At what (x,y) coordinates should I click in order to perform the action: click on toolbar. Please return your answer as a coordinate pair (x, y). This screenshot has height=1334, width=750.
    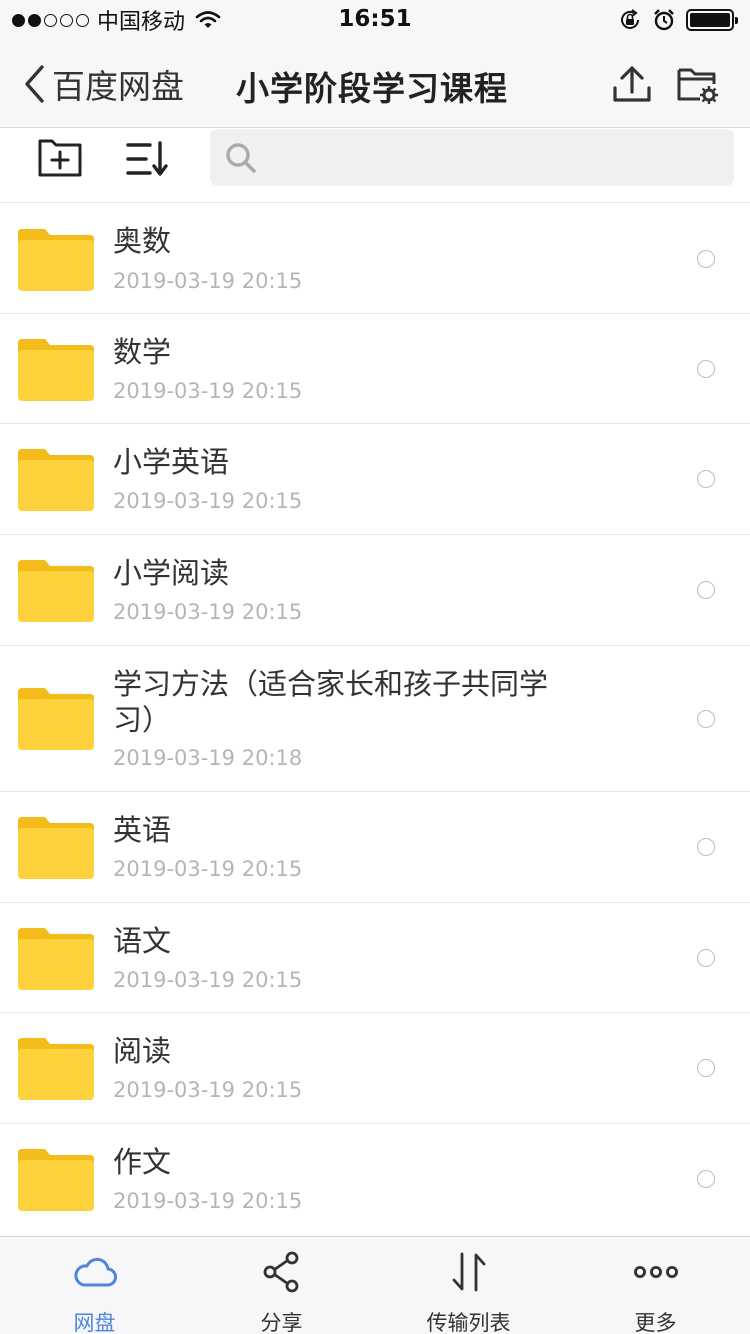
    Looking at the image, I should click on (375, 166).